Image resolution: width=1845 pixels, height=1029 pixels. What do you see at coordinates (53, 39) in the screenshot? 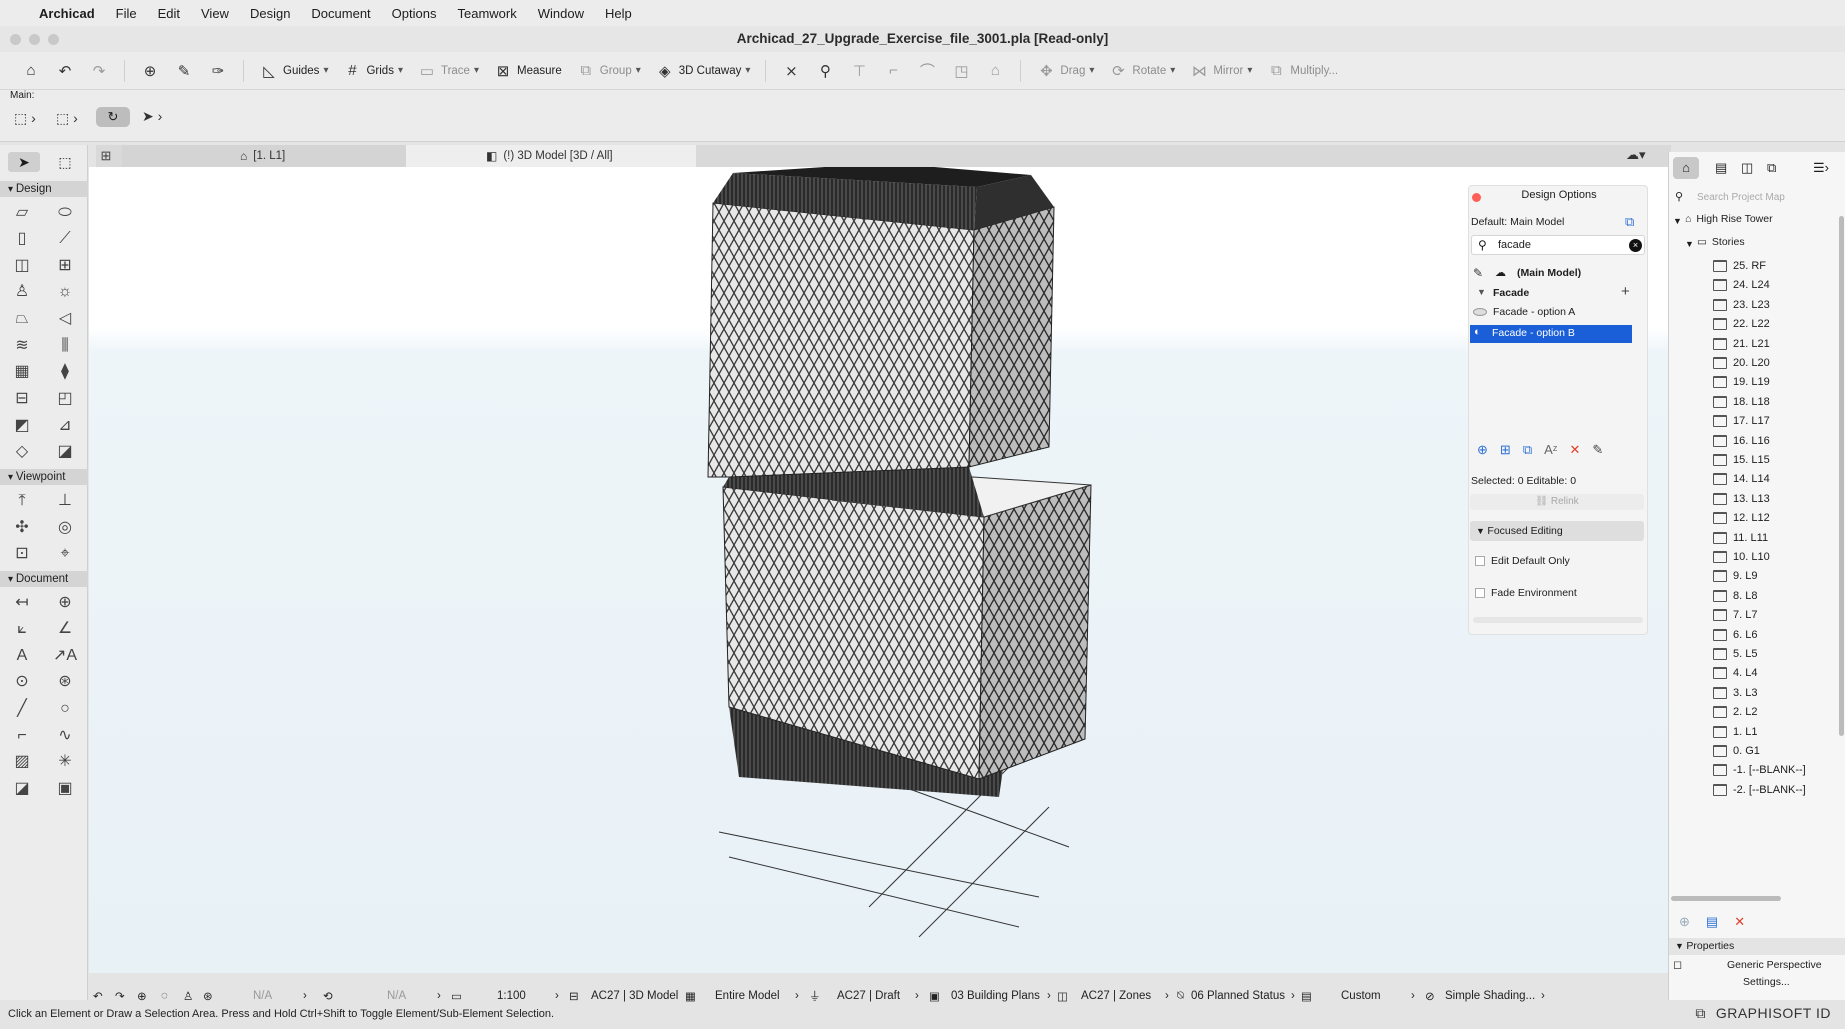
I see `zoom-window-button` at bounding box center [53, 39].